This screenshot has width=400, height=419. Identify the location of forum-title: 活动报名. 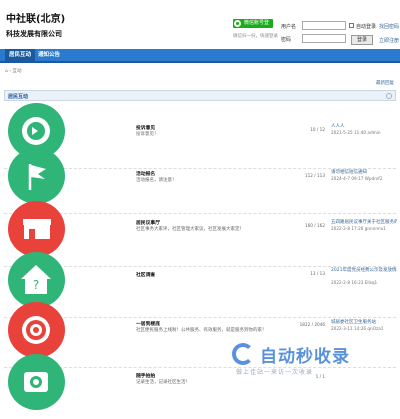
(145, 173).